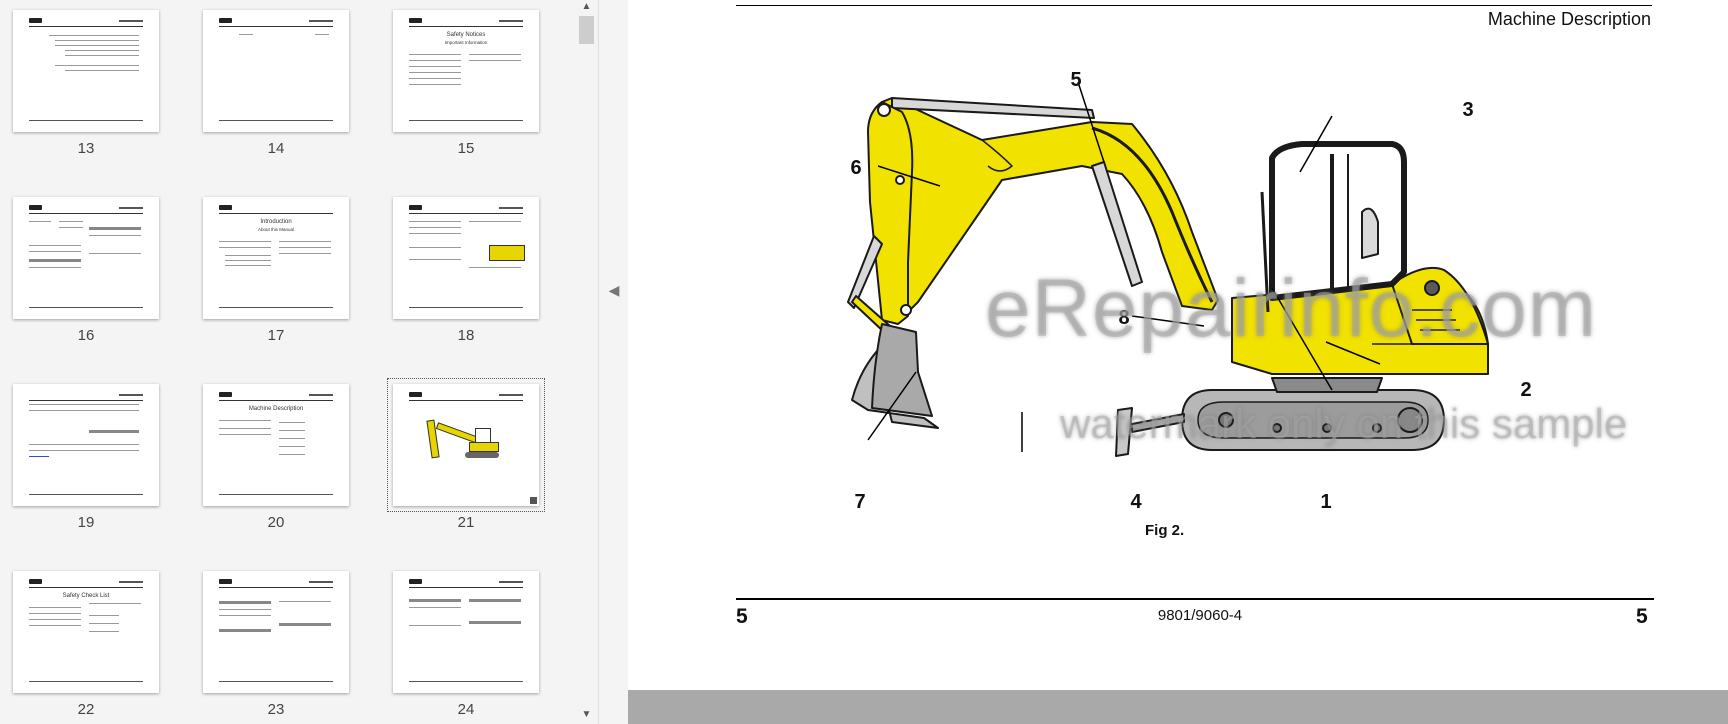  Describe the element at coordinates (1178, 707) in the screenshot. I see `viewer-bottom-bar` at that location.